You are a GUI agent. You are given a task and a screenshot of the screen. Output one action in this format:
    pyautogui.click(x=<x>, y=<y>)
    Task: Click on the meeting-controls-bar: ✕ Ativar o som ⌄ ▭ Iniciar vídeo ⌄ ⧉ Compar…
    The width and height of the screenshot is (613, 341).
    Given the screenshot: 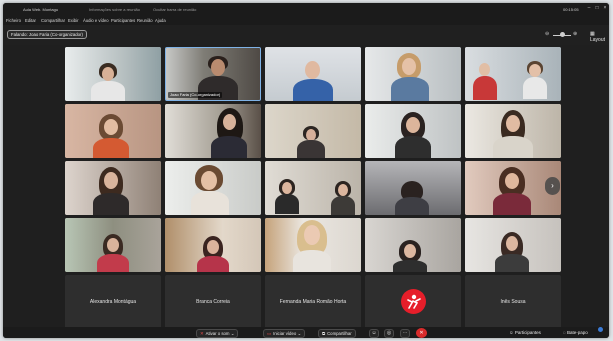 What is the action you would take?
    pyautogui.click(x=306, y=332)
    